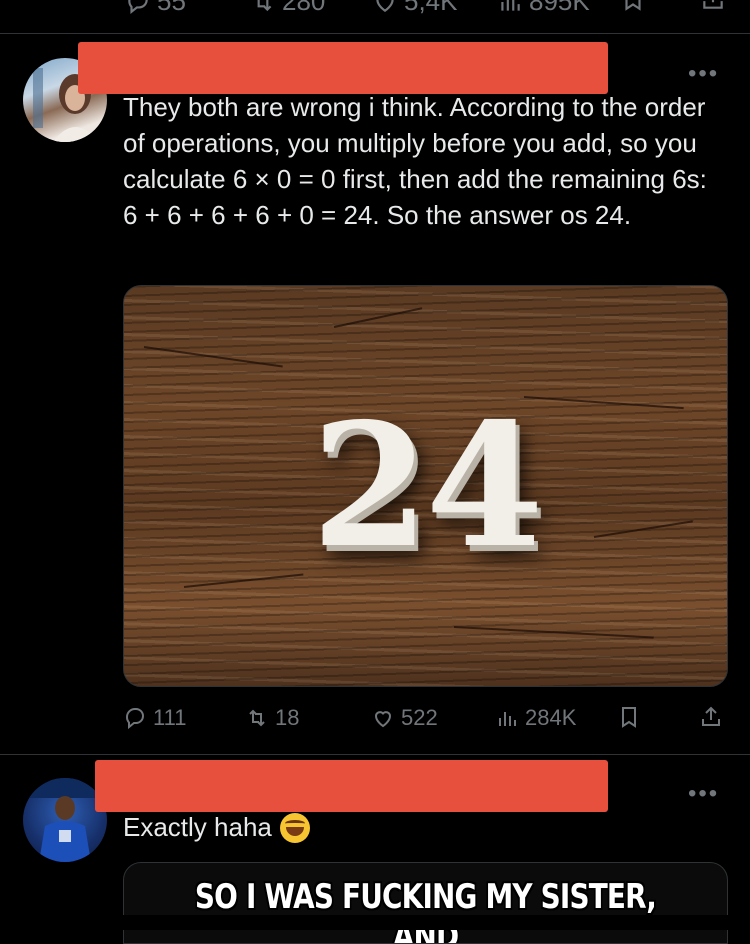 This screenshot has width=750, height=944. What do you see at coordinates (294, 827) in the screenshot?
I see `rolling-on-floor-laughing-emoji-icon` at bounding box center [294, 827].